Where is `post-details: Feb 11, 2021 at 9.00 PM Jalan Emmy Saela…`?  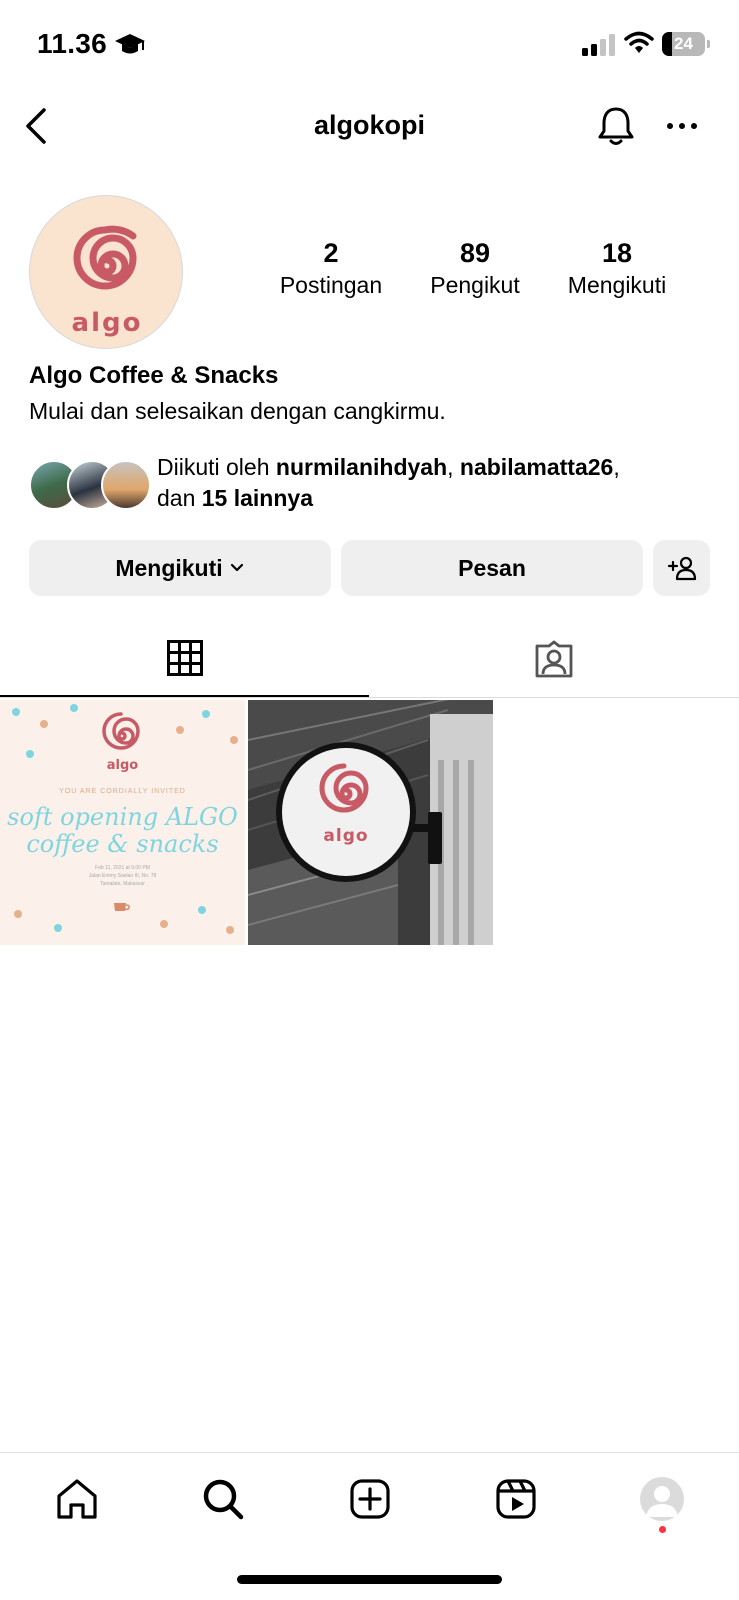 post-details: Feb 11, 2021 at 9.00 PM Jalan Emmy Saela… is located at coordinates (122, 876).